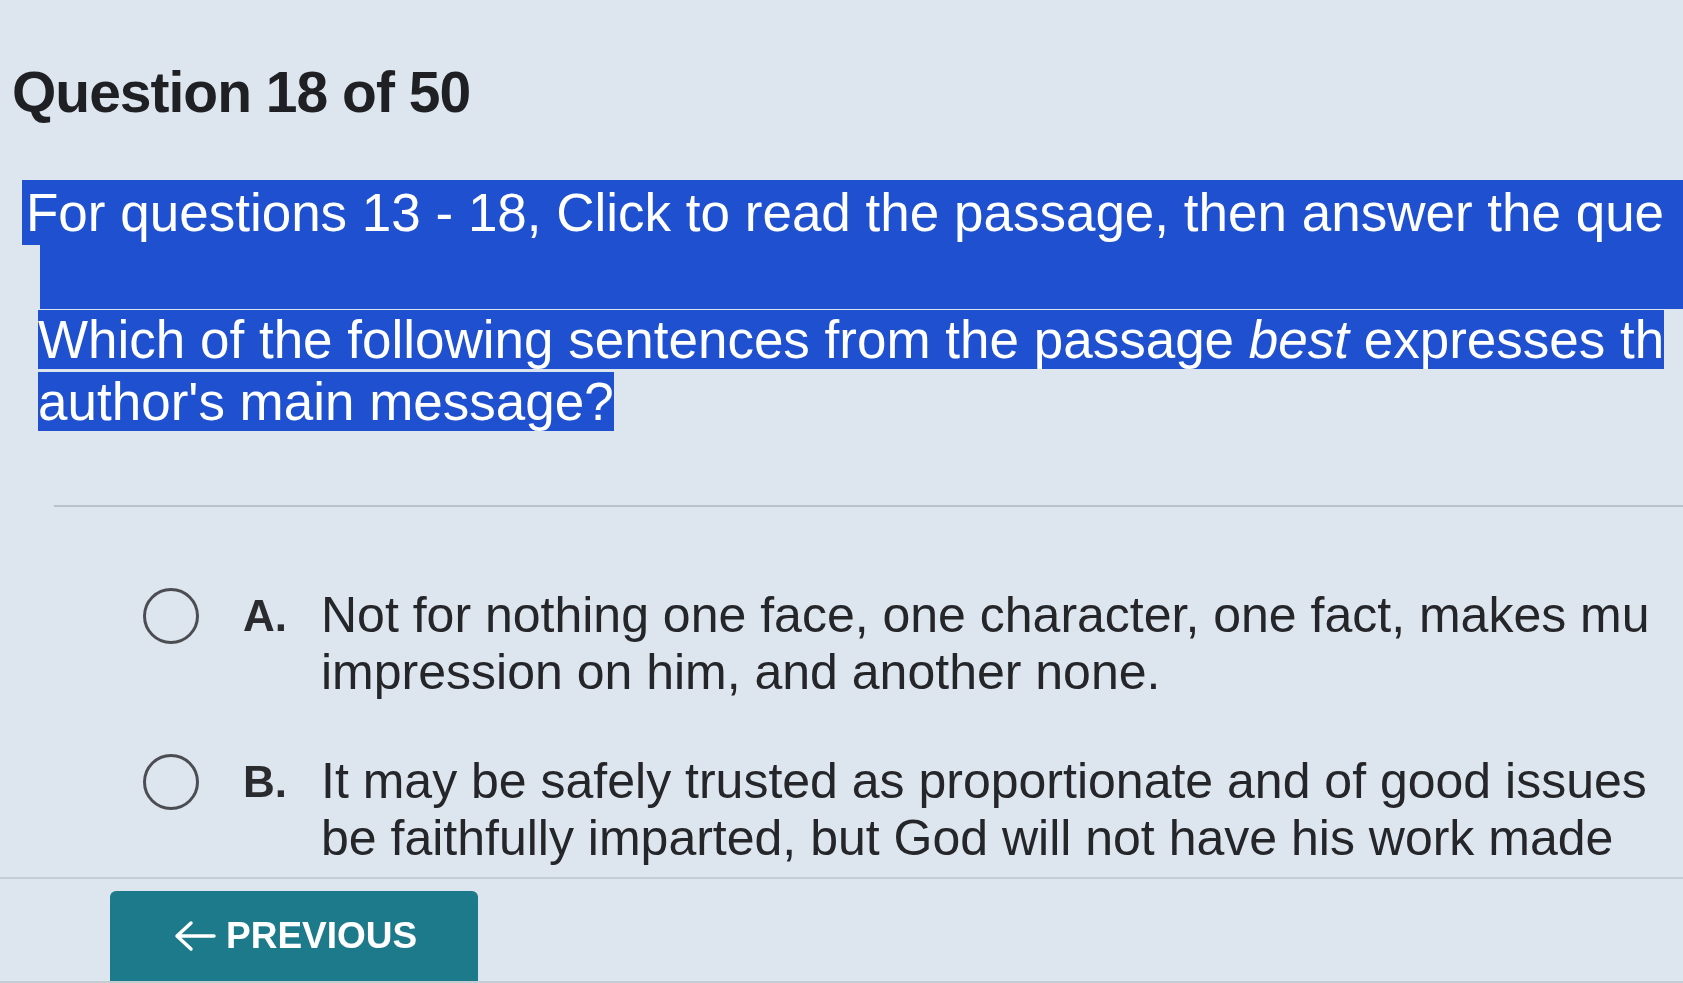  What do you see at coordinates (984, 810) in the screenshot?
I see `answer-text: It may be safely trusted as proportionate and of good issues be faithfully imparted, but God will not have his work made` at bounding box center [984, 810].